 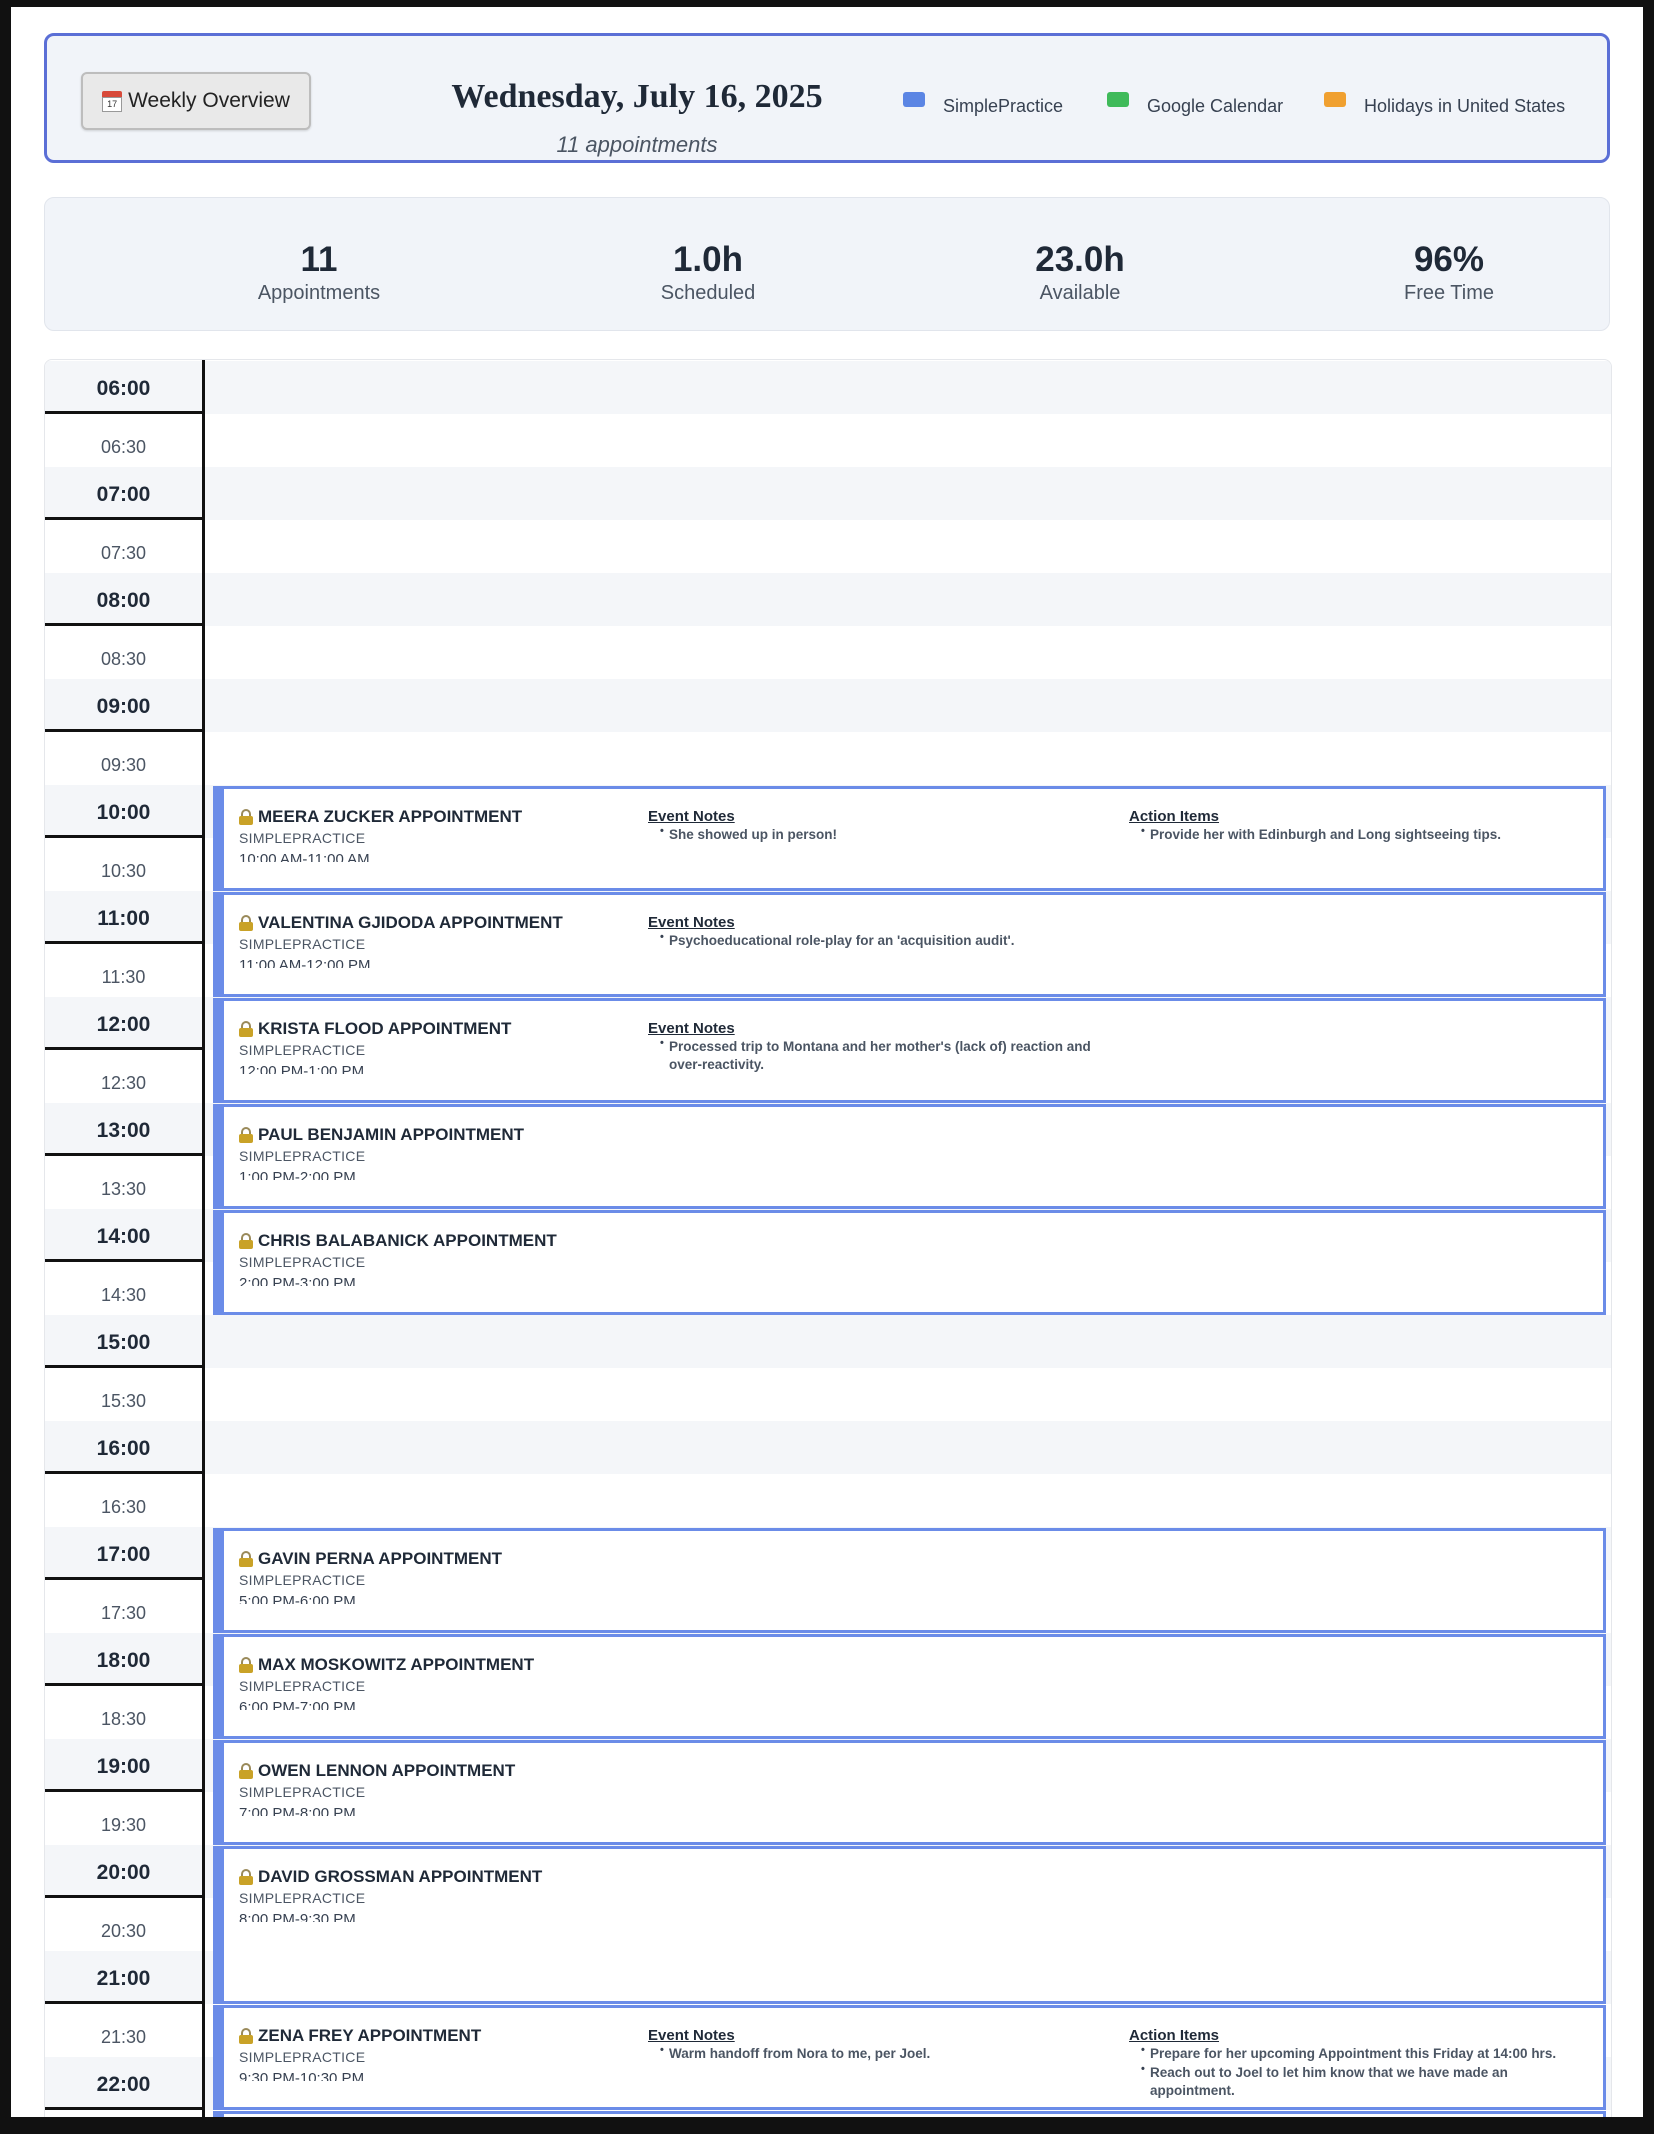 I want to click on legend-label: Holidays in United States, so click(x=1465, y=106).